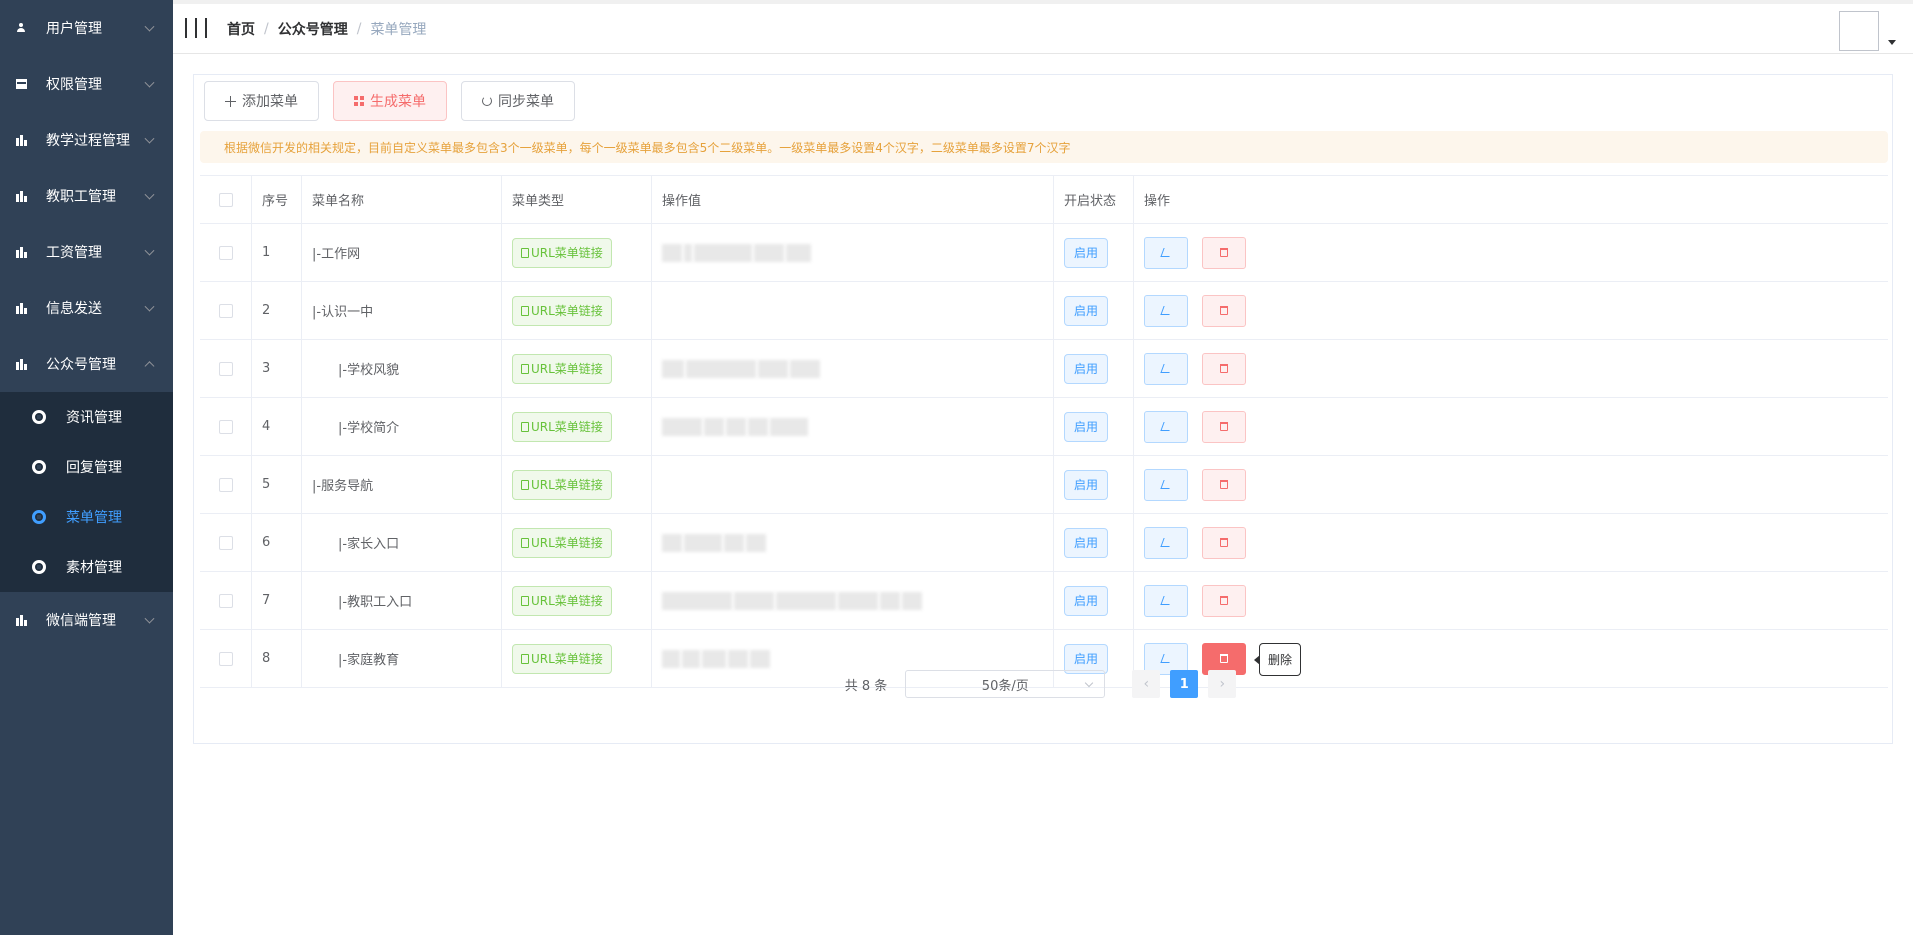  Describe the element at coordinates (1157, 201) in the screenshot. I see `header-actions: 操作` at that location.